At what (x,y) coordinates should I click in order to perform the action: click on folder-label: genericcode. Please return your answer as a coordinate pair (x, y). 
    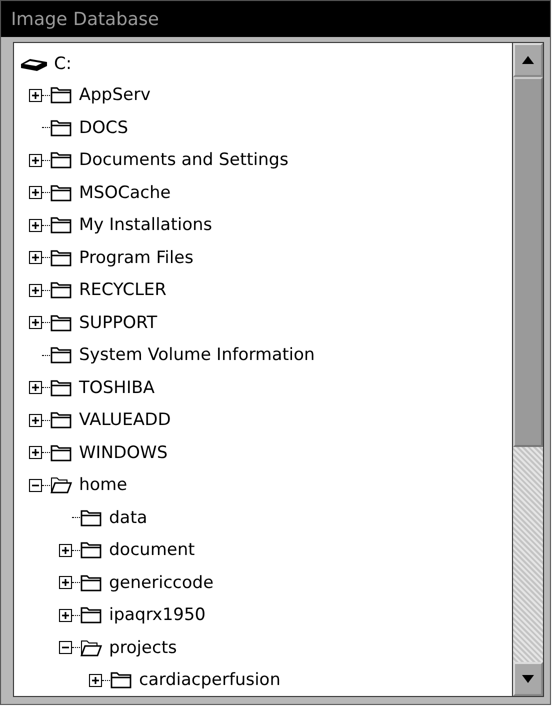
    Looking at the image, I should click on (161, 582).